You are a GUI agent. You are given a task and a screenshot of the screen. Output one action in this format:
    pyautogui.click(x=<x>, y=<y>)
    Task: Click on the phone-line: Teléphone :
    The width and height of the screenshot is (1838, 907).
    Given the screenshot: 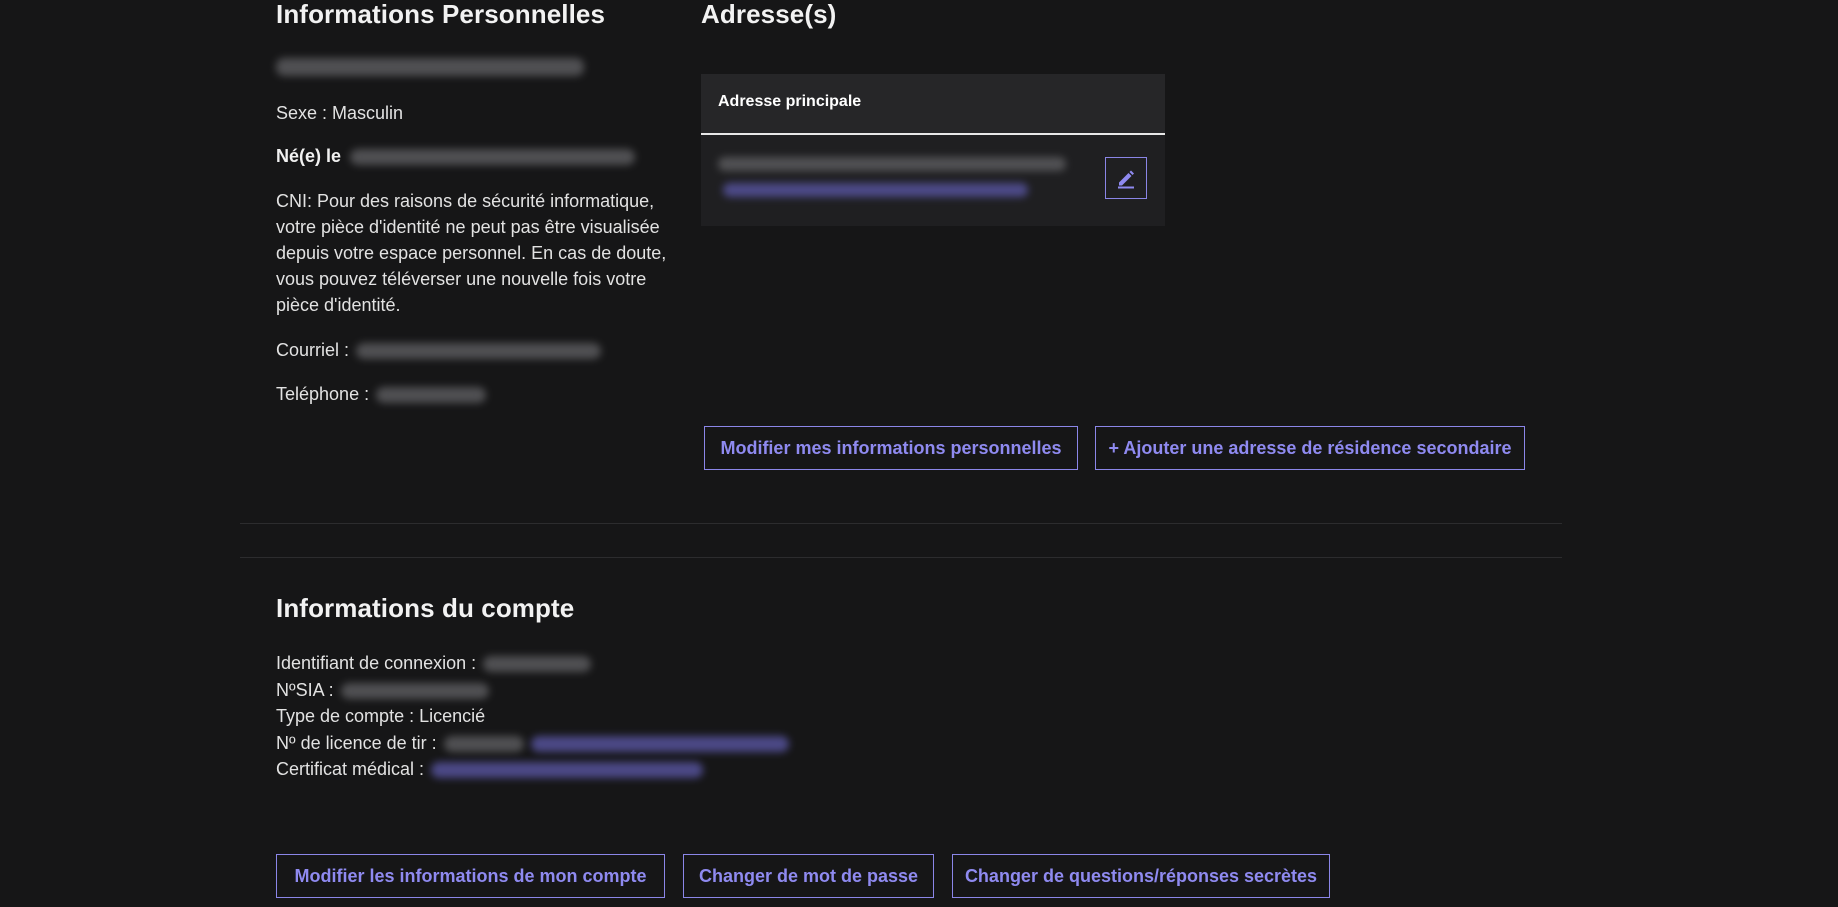 What is the action you would take?
    pyautogui.click(x=381, y=394)
    